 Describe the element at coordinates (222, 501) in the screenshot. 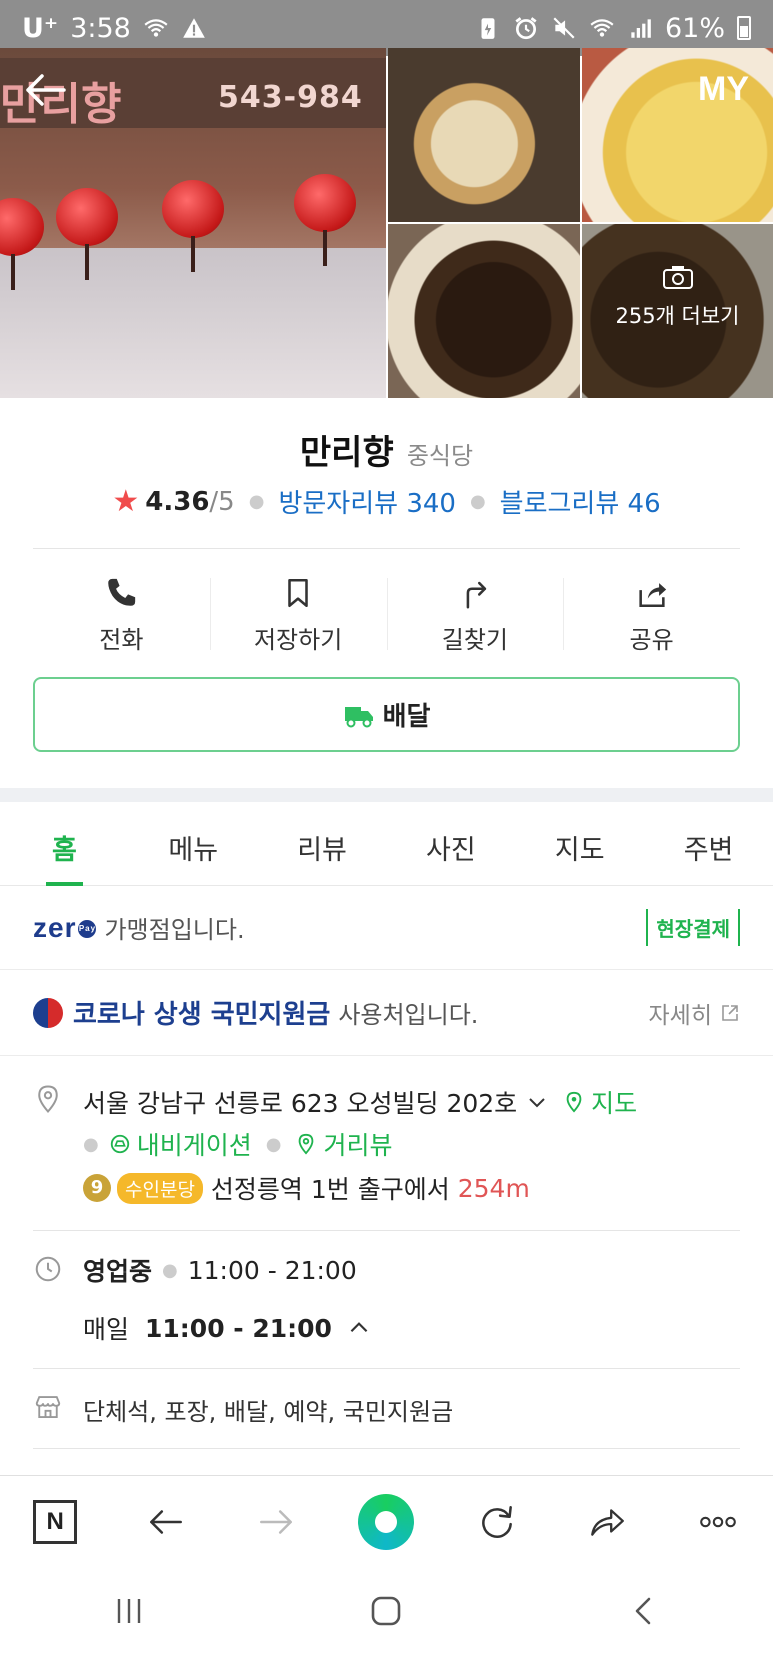

I see `rating-max: /5` at that location.